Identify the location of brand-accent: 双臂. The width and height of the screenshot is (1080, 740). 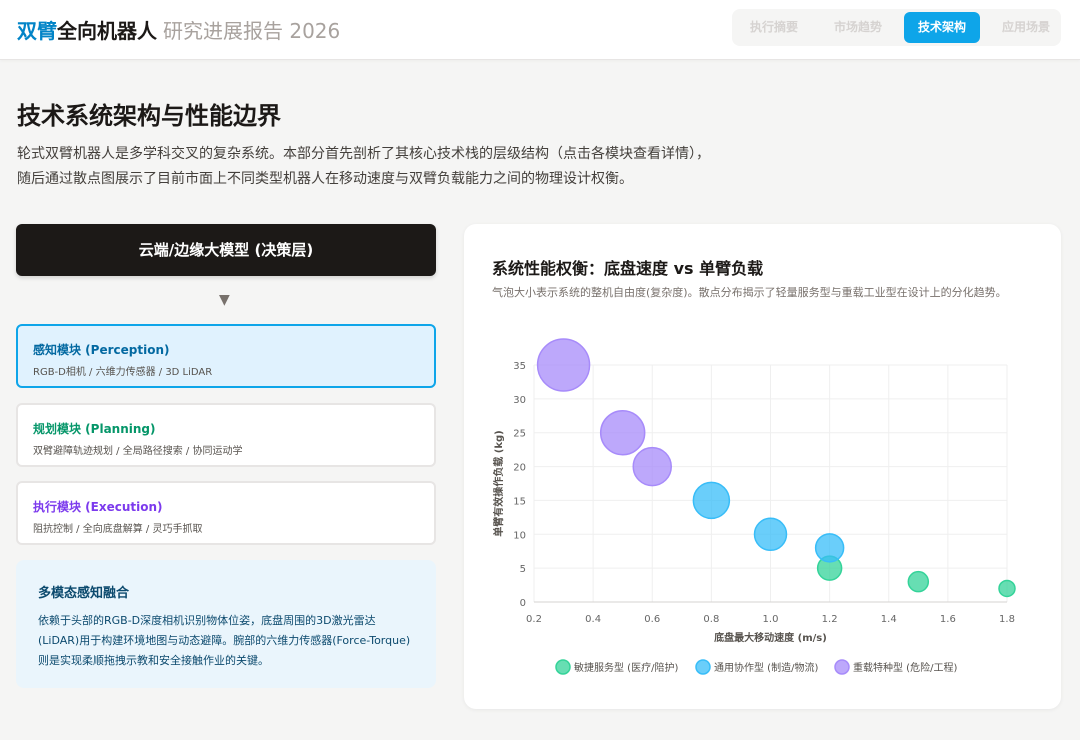
(37, 31).